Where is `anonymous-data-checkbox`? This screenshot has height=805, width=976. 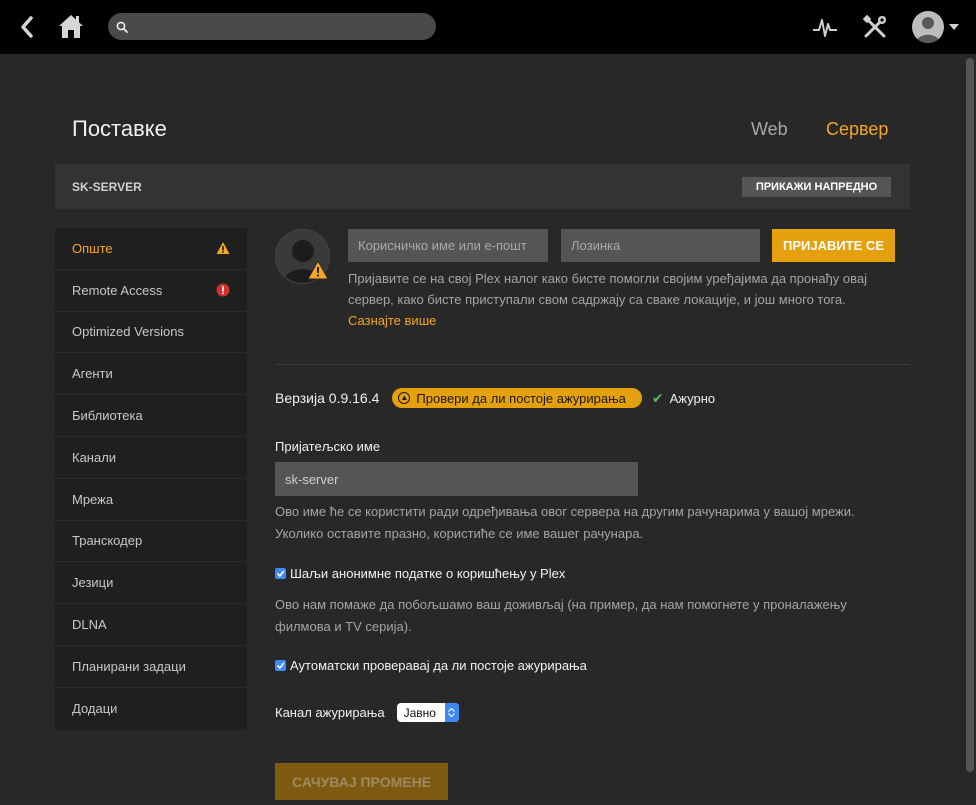
anonymous-data-checkbox is located at coordinates (280, 573).